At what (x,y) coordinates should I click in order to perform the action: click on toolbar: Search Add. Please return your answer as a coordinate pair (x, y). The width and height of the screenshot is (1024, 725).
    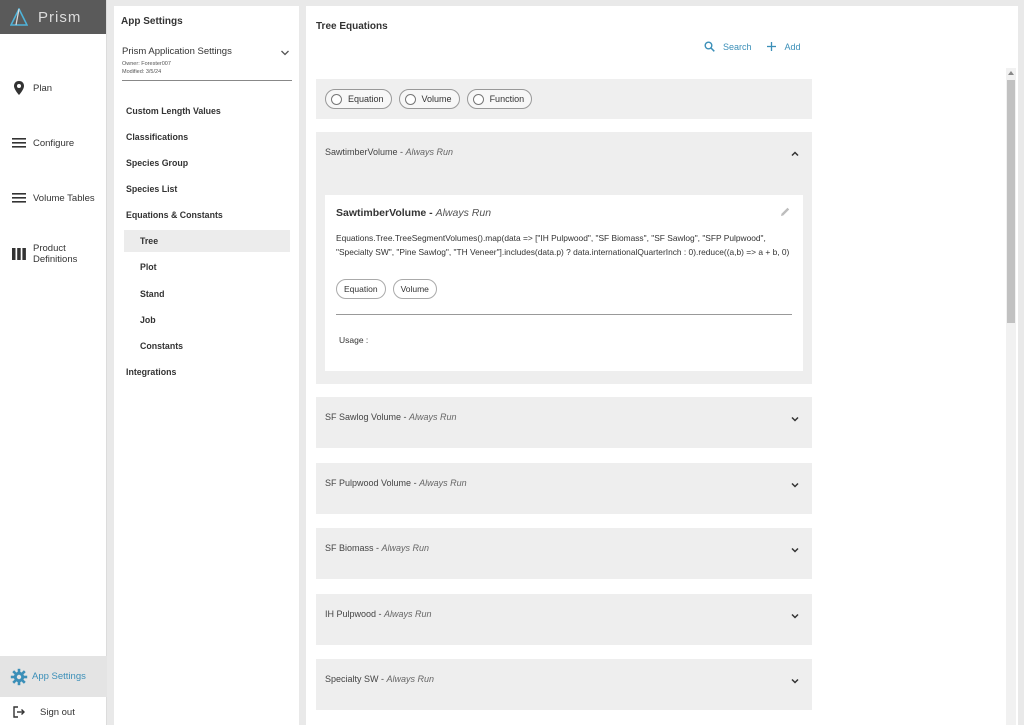
    Looking at the image, I should click on (759, 46).